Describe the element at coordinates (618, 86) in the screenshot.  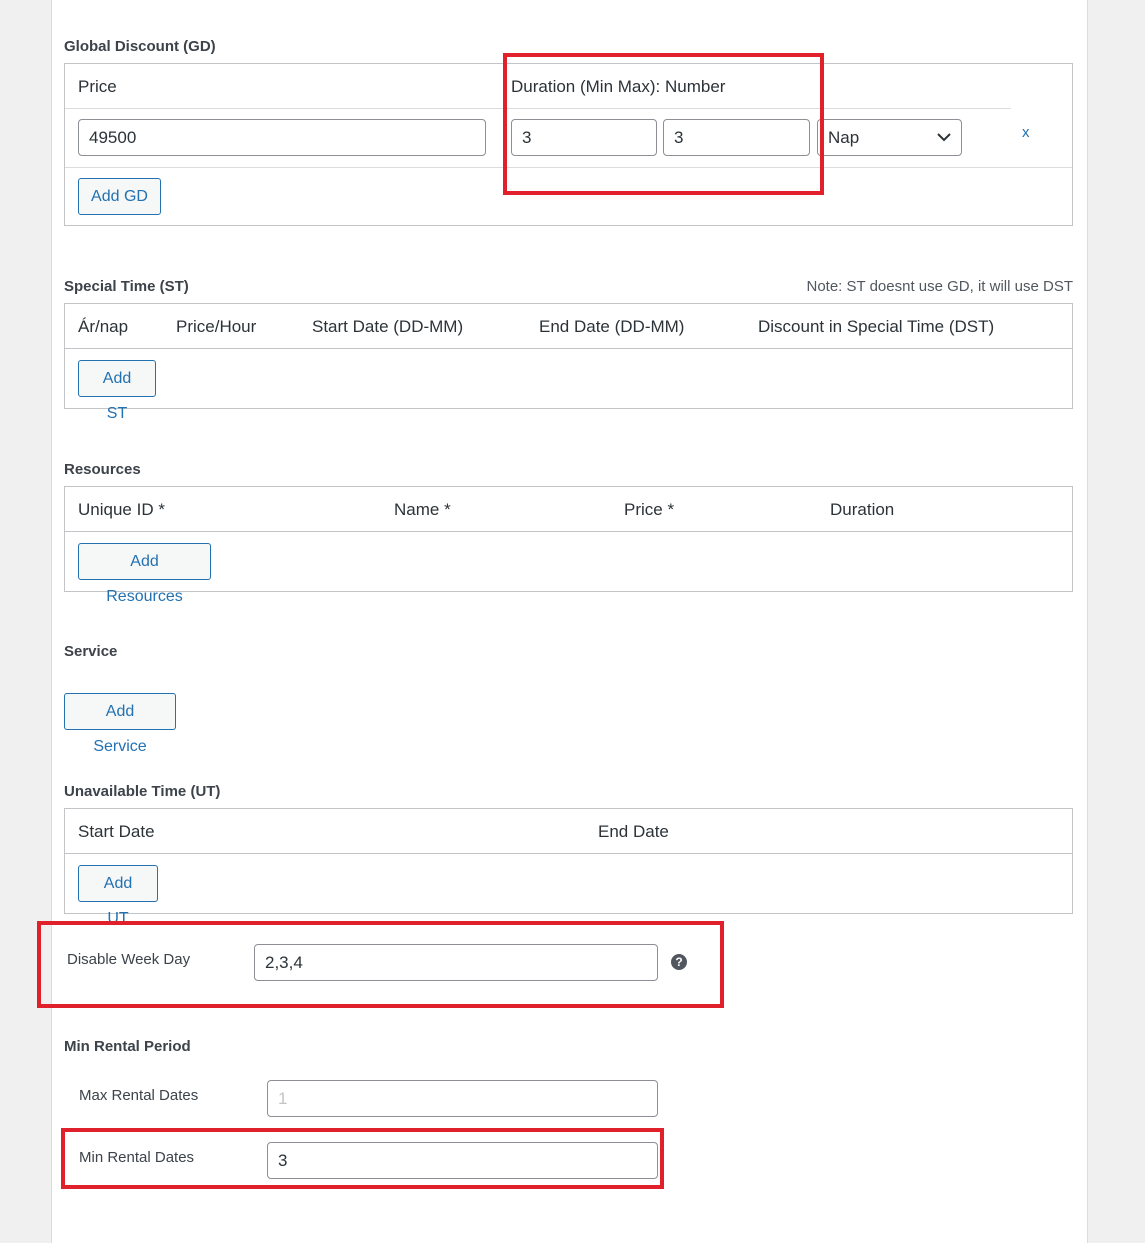
I see `gd-col-duration: Duration (Min Max): Number` at that location.